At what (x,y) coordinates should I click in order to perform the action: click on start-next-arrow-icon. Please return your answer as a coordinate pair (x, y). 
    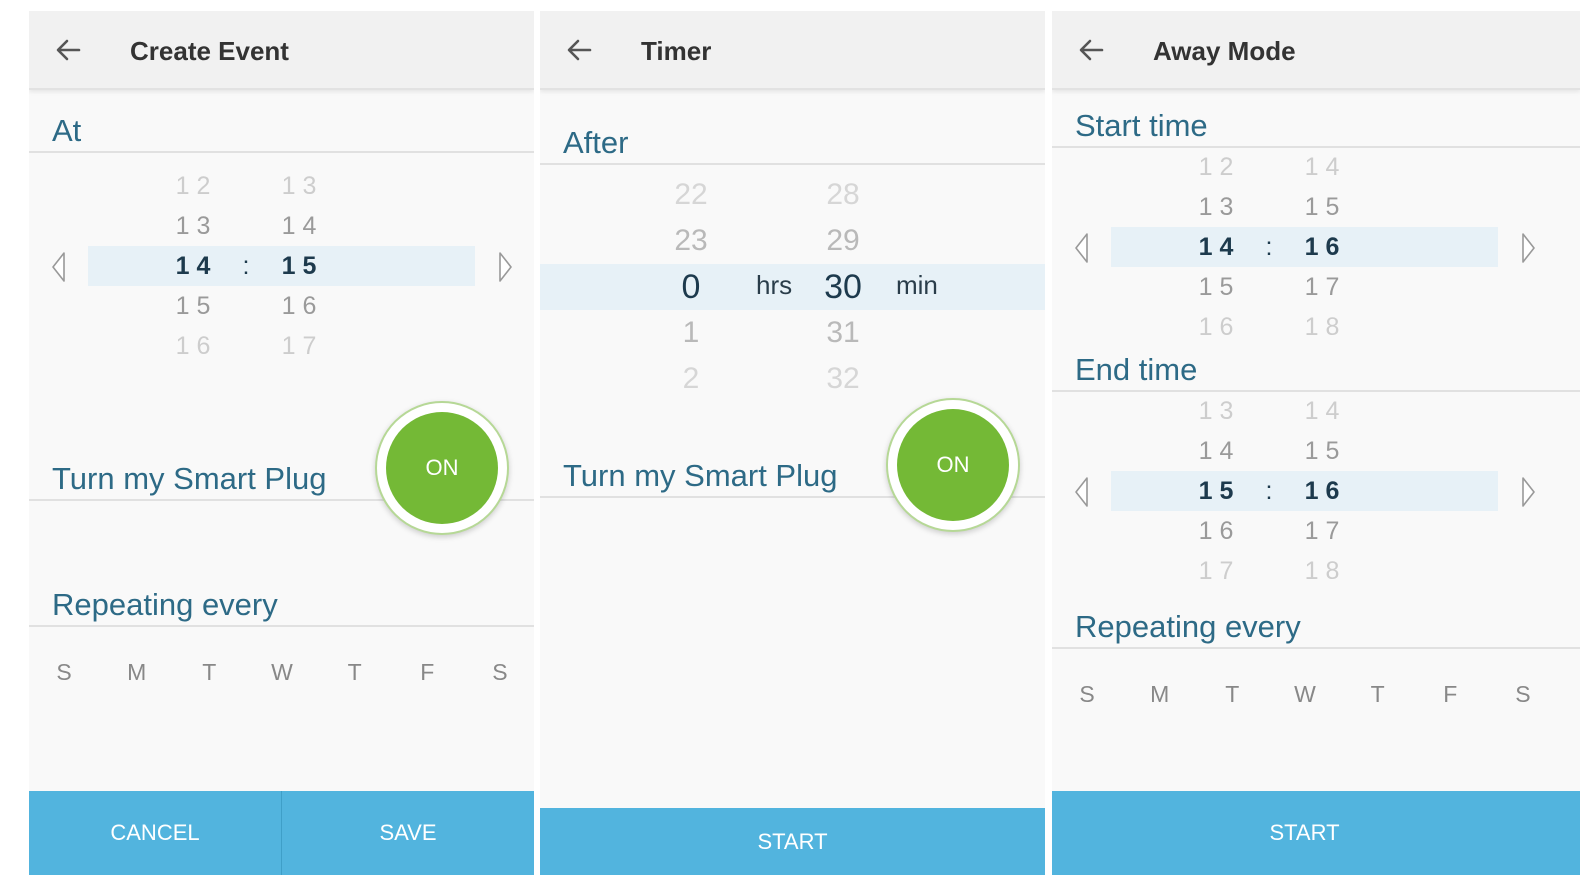
    Looking at the image, I should click on (1528, 248).